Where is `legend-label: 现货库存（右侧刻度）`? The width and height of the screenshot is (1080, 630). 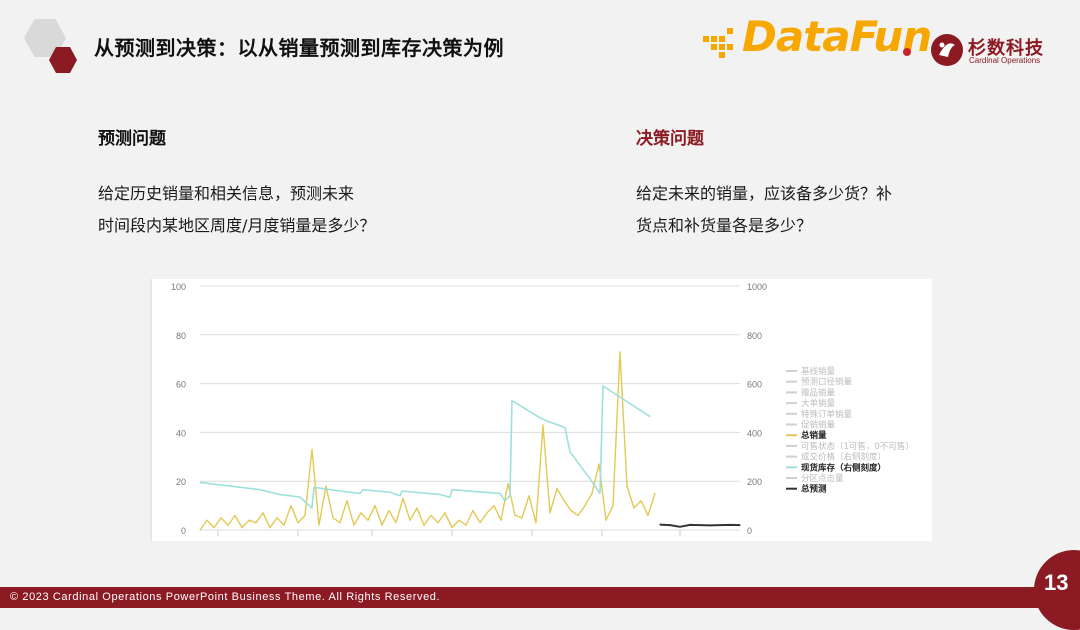 legend-label: 现货库存（右侧刻度） is located at coordinates (843, 467).